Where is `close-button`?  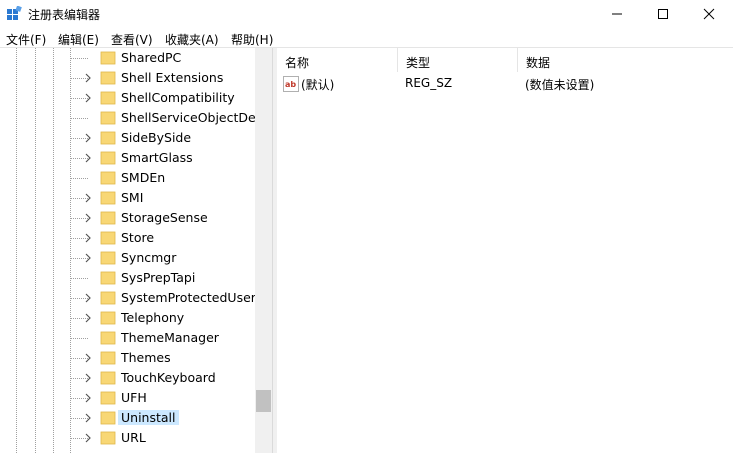 close-button is located at coordinates (709, 14).